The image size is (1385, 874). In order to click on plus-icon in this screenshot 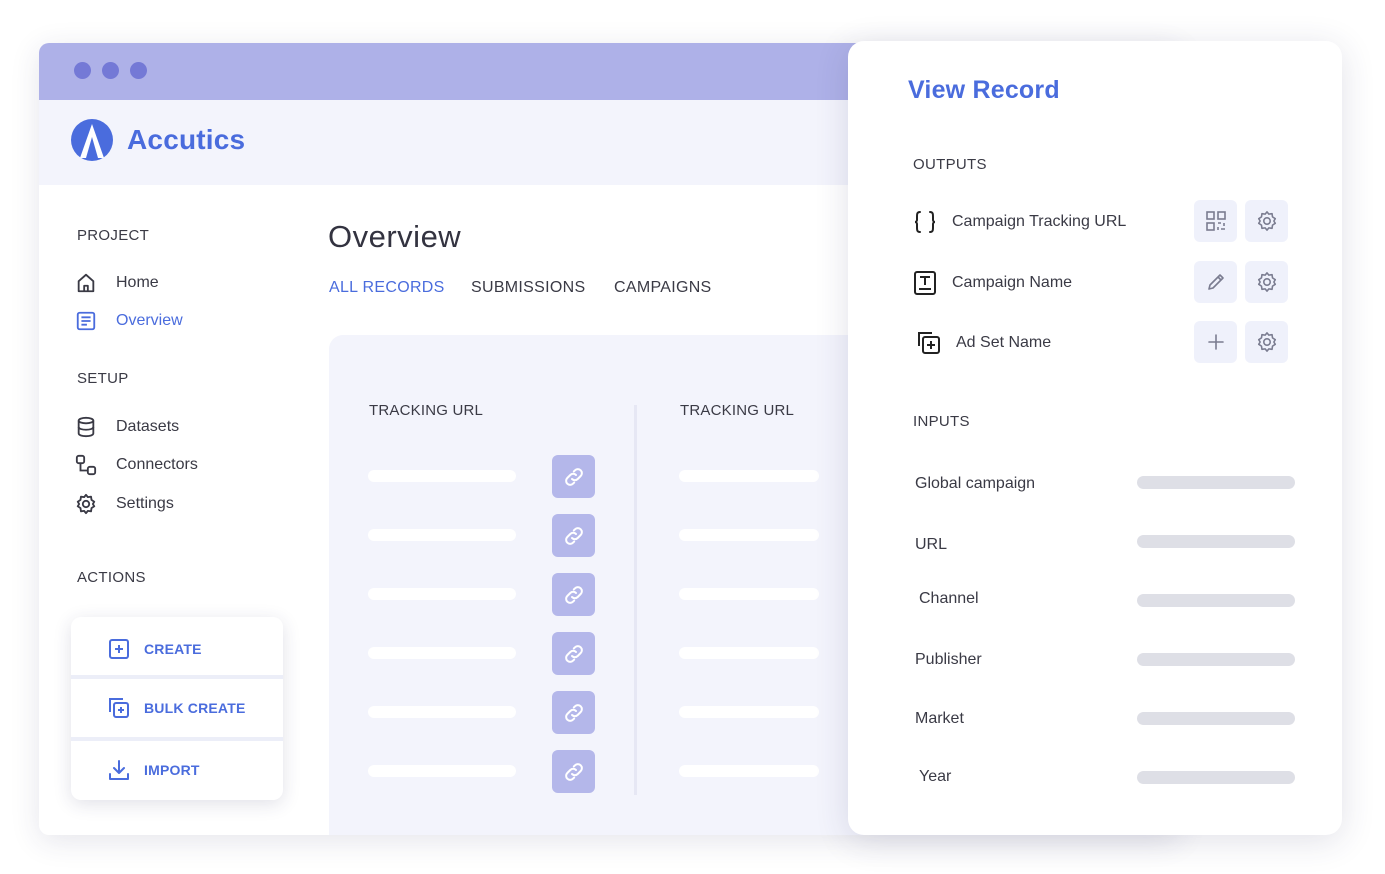, I will do `click(1215, 342)`.